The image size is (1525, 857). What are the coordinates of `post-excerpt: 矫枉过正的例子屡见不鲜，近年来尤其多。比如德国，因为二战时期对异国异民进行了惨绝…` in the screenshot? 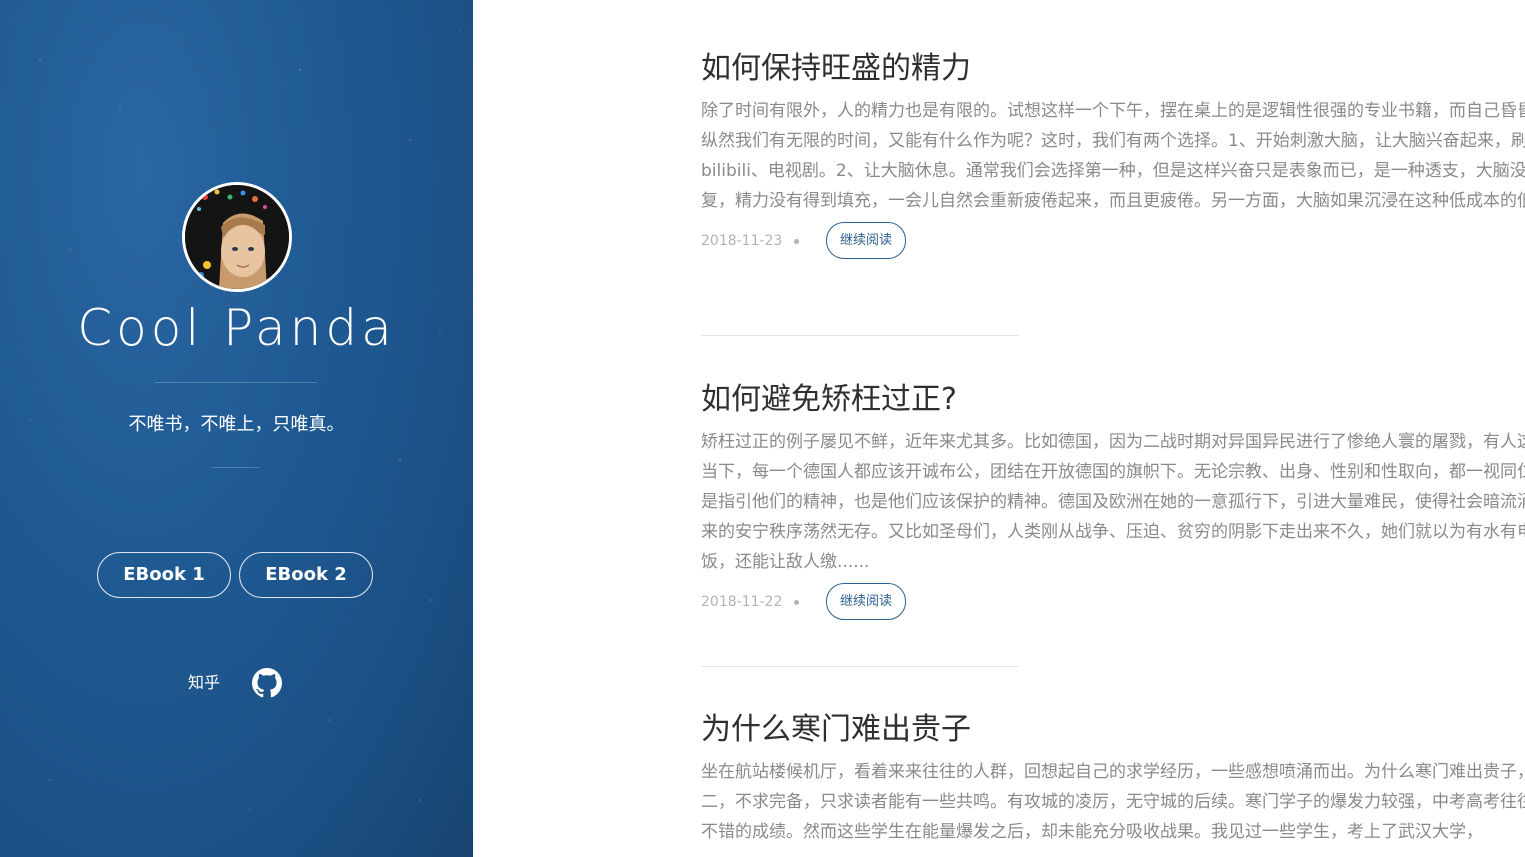 It's located at (1113, 502).